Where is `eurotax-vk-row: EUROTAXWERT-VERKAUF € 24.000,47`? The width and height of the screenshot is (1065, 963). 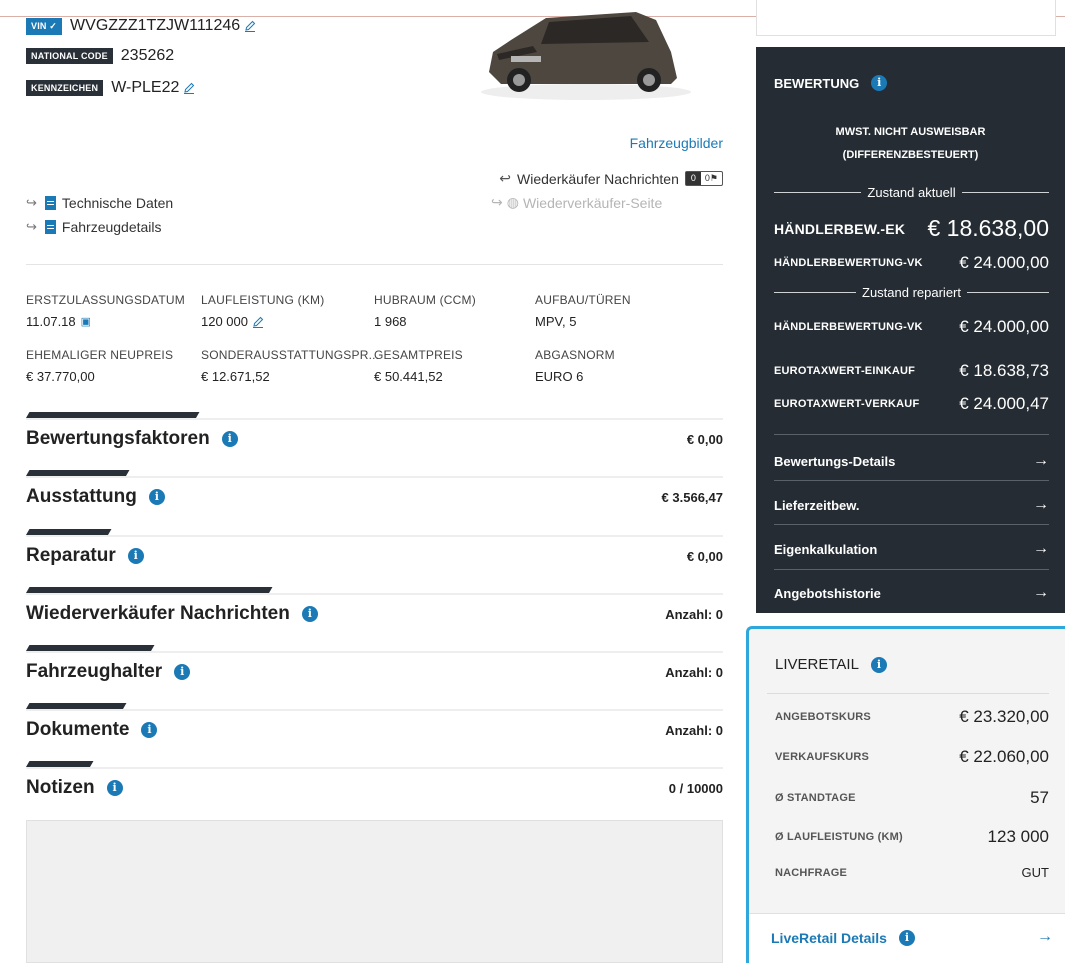 eurotax-vk-row: EUROTAXWERT-VERKAUF € 24.000,47 is located at coordinates (911, 403).